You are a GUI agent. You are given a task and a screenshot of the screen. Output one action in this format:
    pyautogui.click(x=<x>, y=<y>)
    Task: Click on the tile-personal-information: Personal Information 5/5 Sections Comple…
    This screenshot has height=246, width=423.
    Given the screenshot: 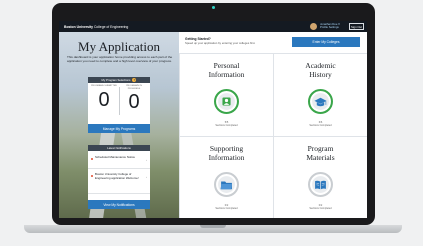 What is the action you would take?
    pyautogui.click(x=226, y=95)
    